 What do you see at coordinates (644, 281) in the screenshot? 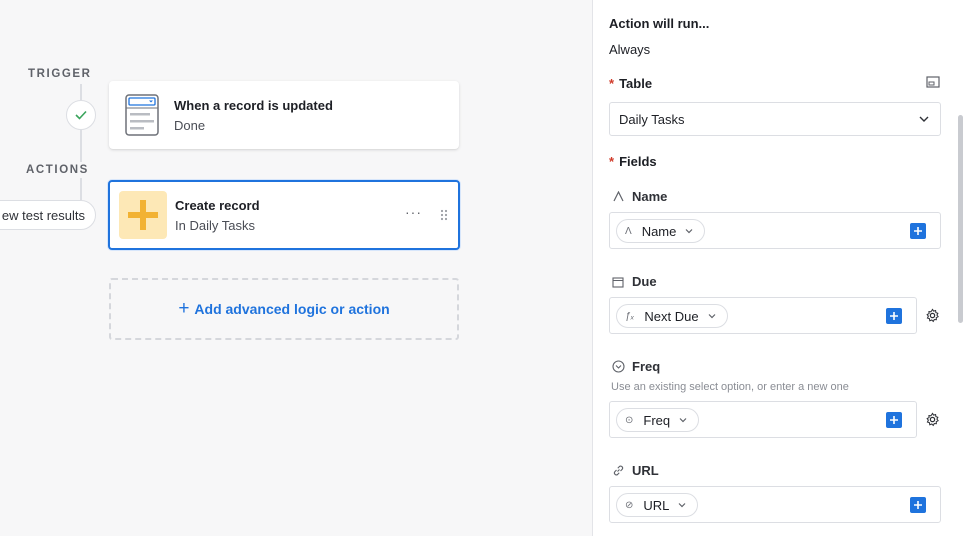
I see `field-name-text: Due` at bounding box center [644, 281].